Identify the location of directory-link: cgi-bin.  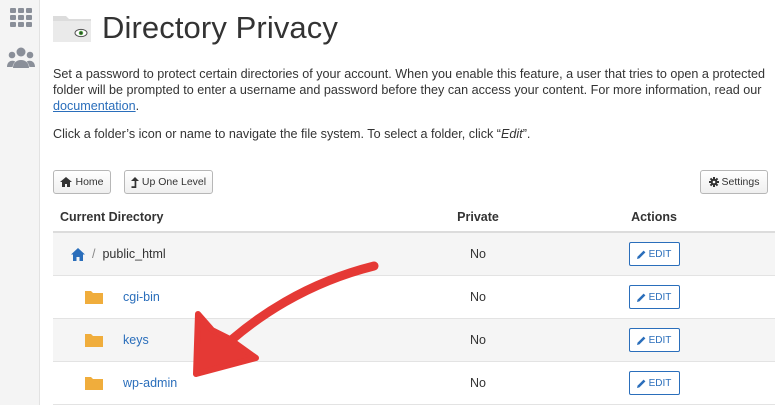
(141, 297).